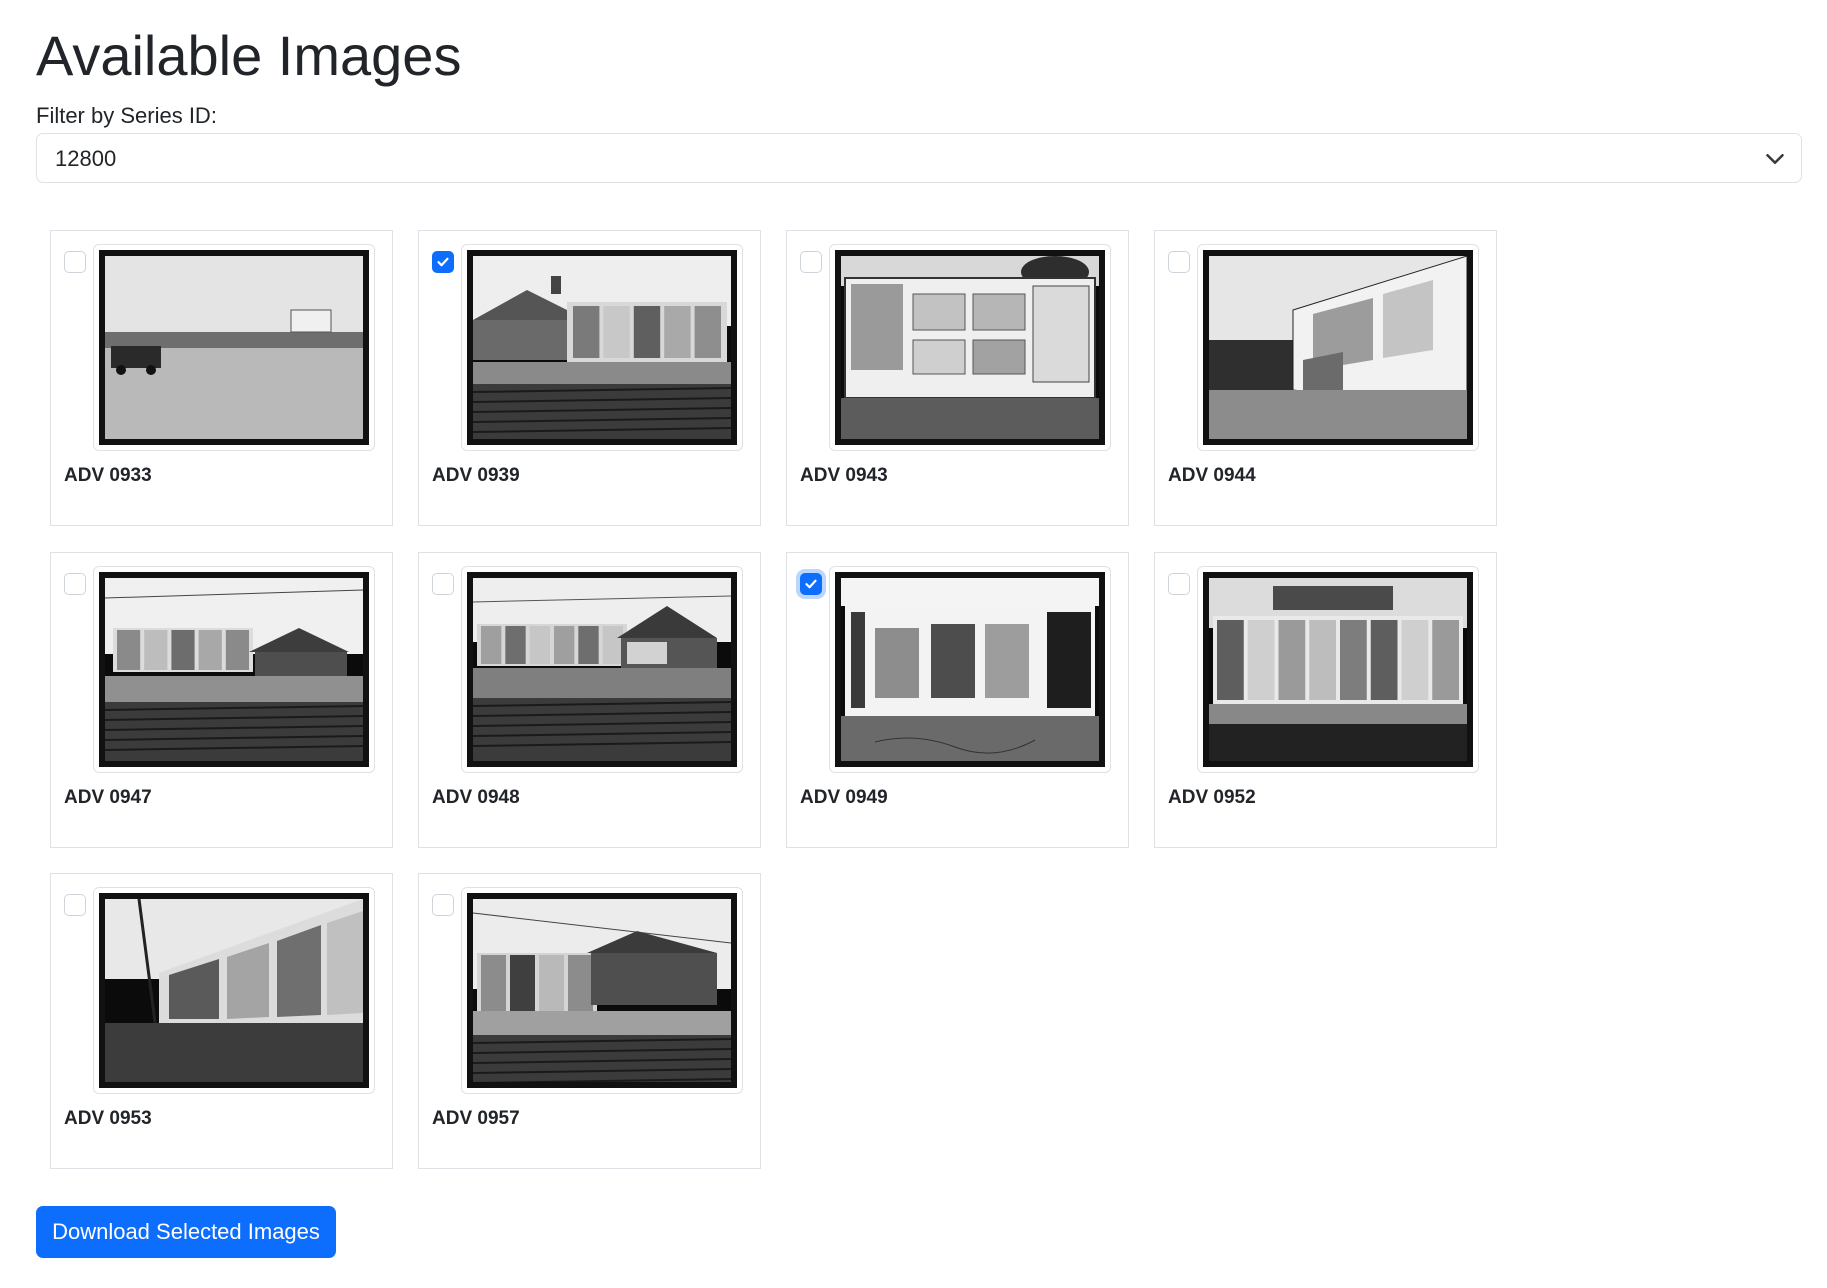 The width and height of the screenshot is (1827, 1288). I want to click on filter-label: Filter by Series ID:, so click(126, 115).